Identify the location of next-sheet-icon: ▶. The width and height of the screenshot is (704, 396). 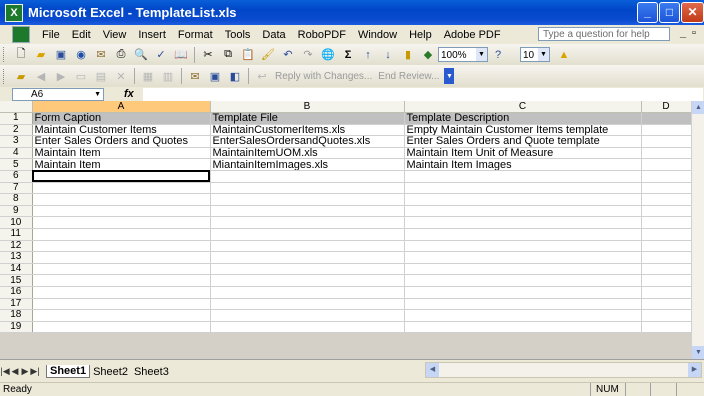
(25, 371).